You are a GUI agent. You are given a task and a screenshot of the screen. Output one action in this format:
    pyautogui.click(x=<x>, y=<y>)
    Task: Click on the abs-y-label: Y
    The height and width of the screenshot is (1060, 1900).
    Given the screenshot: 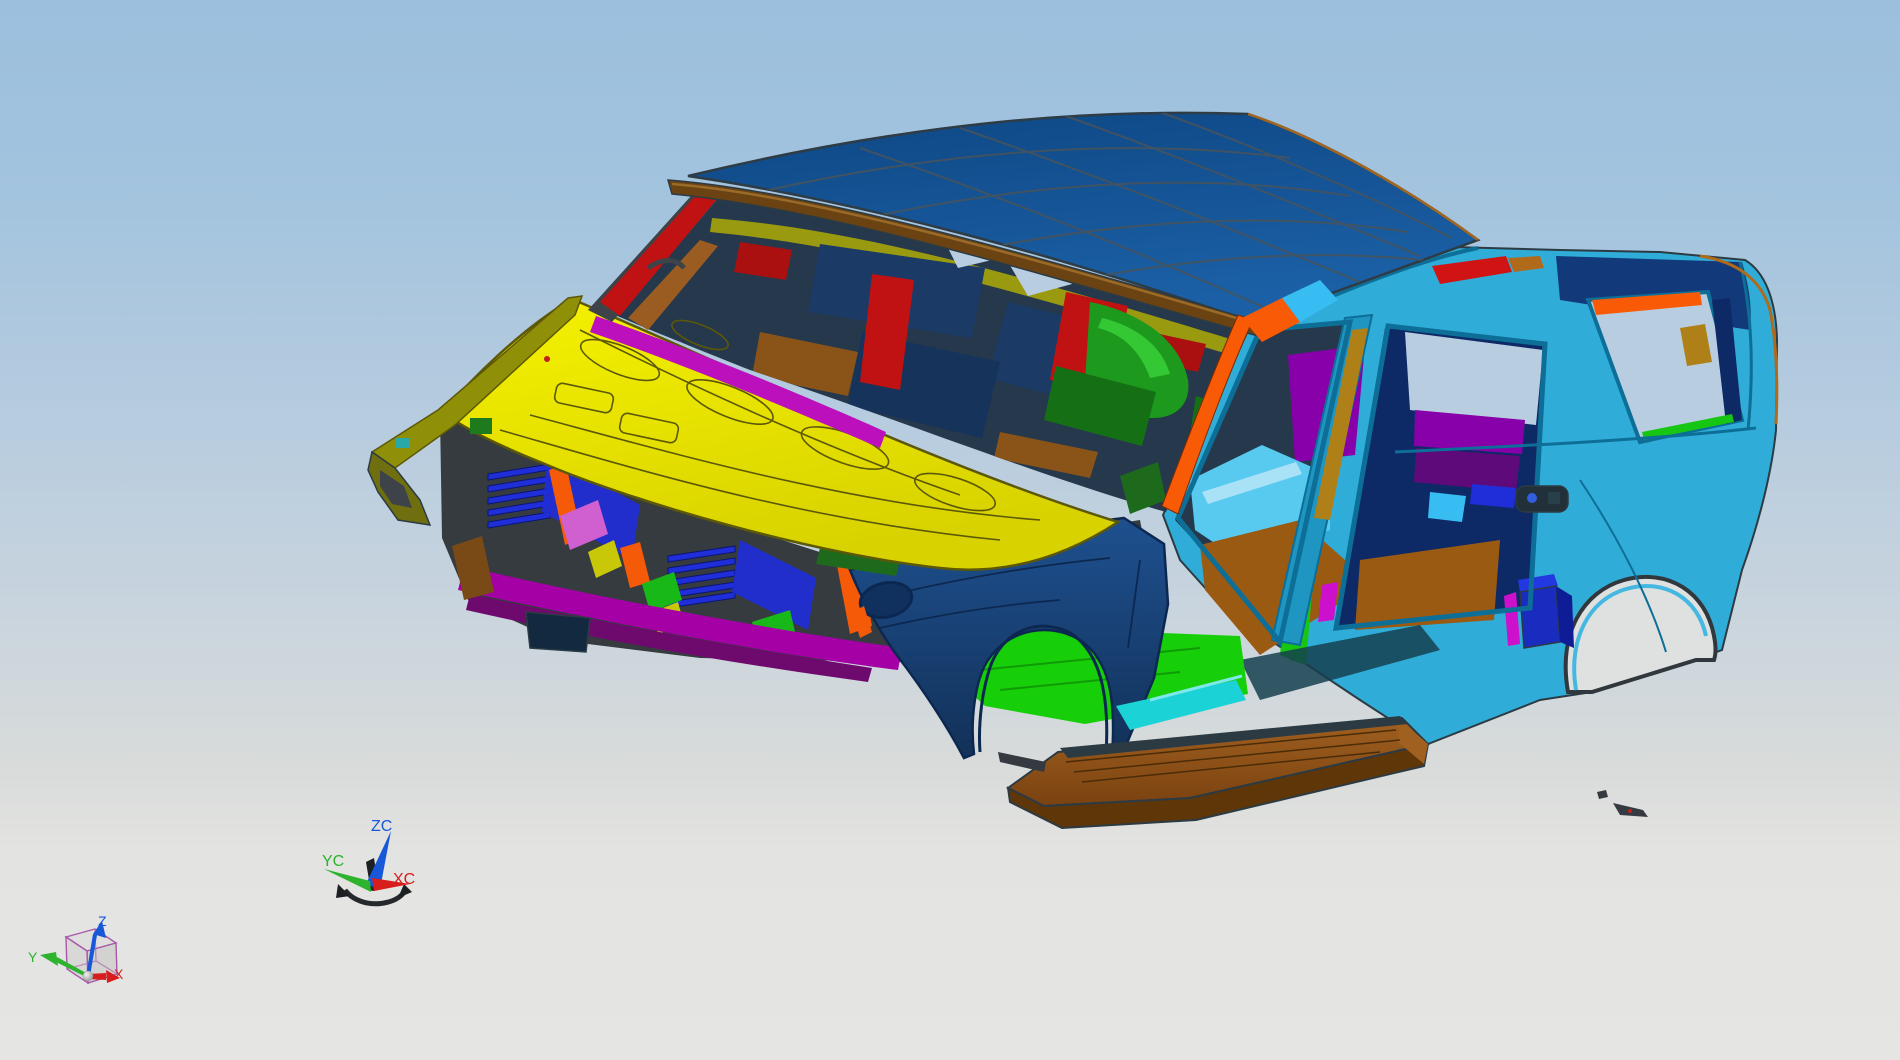 What is the action you would take?
    pyautogui.click(x=33, y=957)
    